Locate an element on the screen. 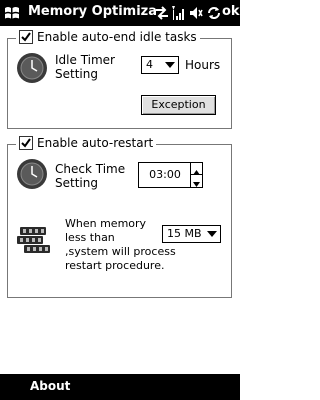 The height and width of the screenshot is (400, 320). idle-timer-label-line2: Setting is located at coordinates (76, 74).